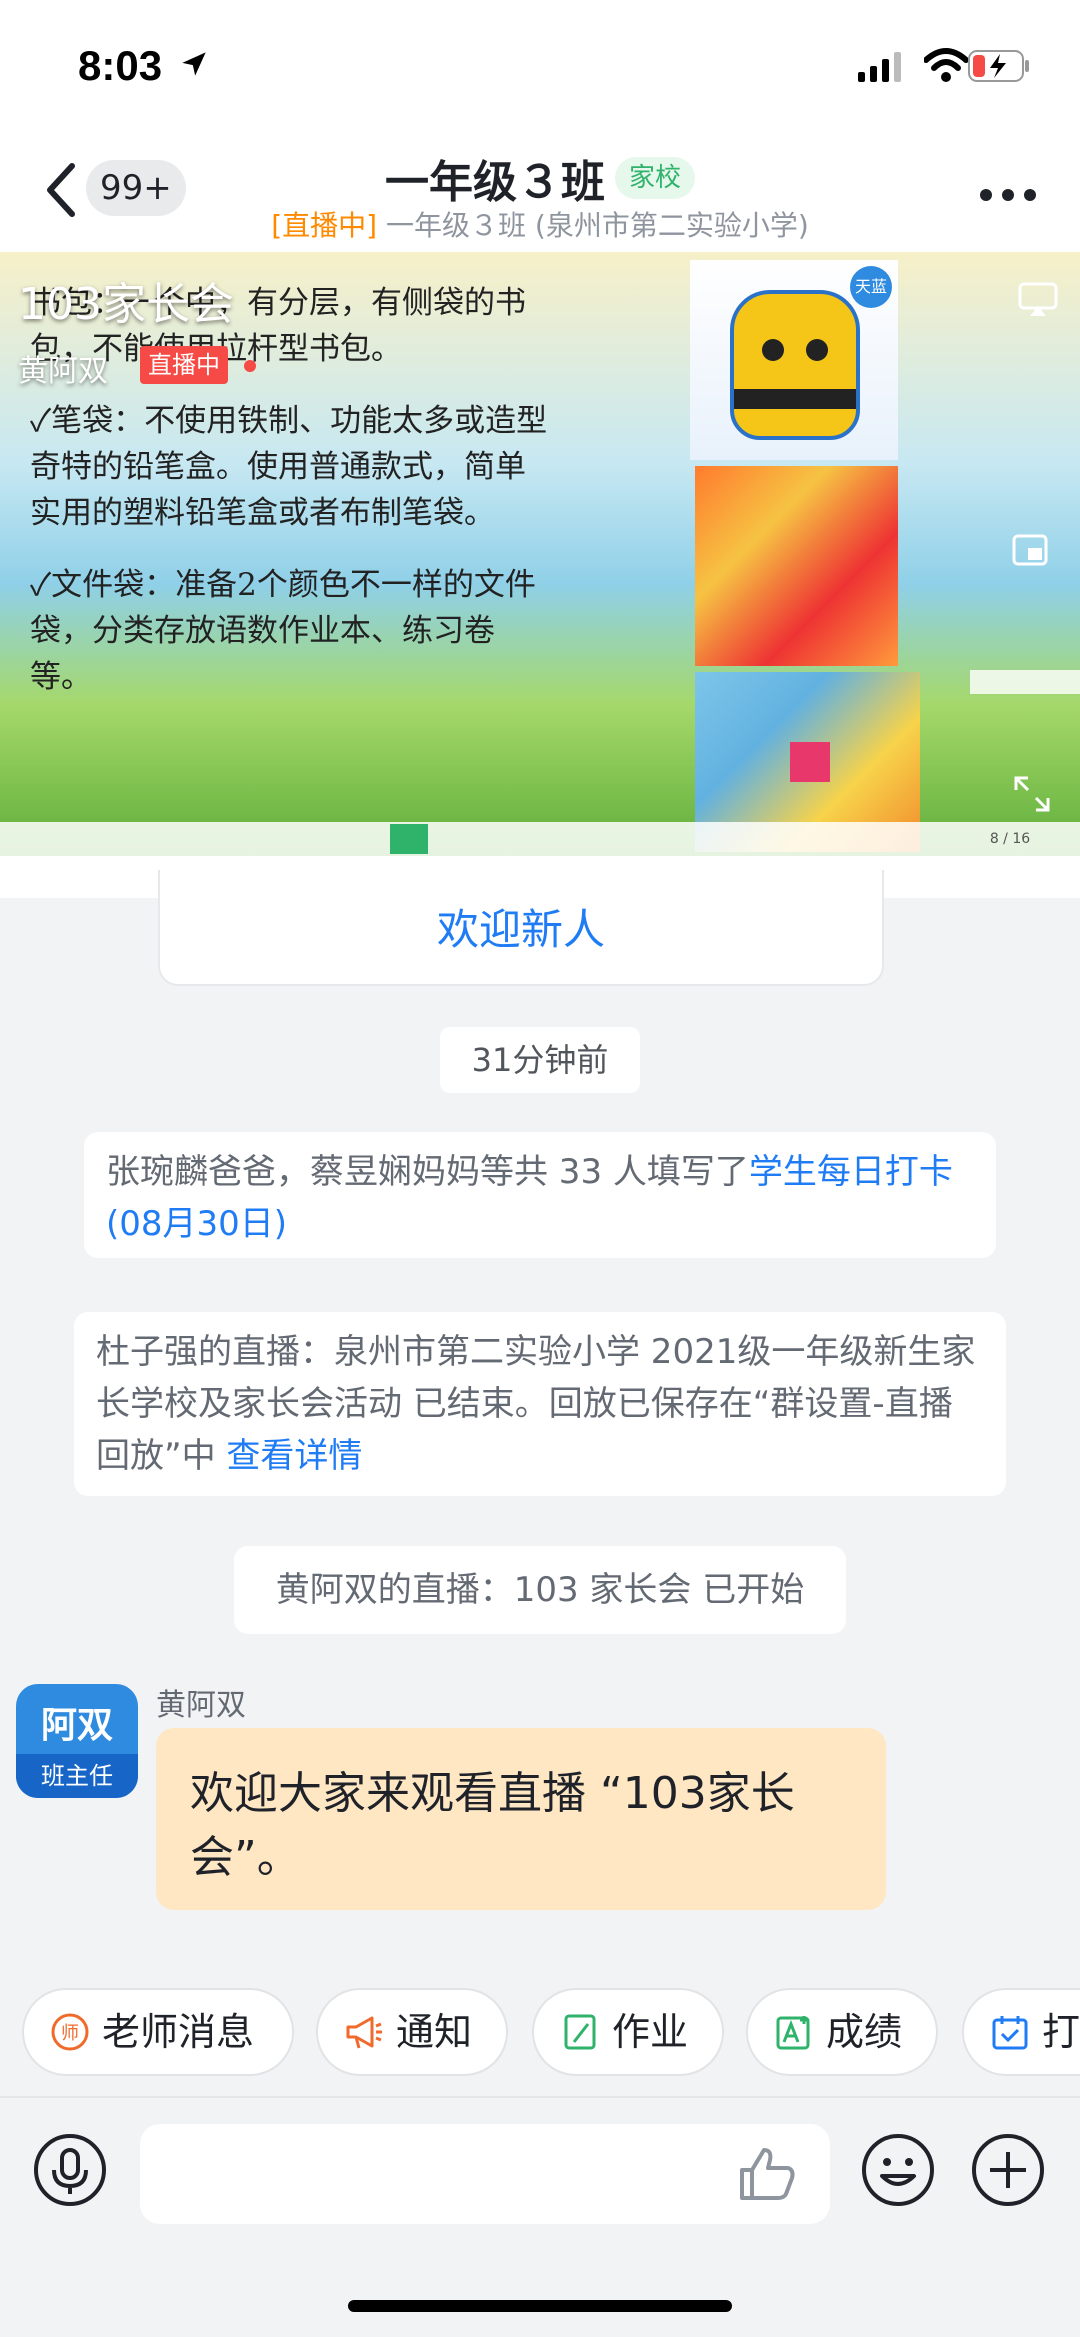 The image size is (1080, 2337). Describe the element at coordinates (494, 182) in the screenshot. I see `page-title: 一年级３班` at that location.